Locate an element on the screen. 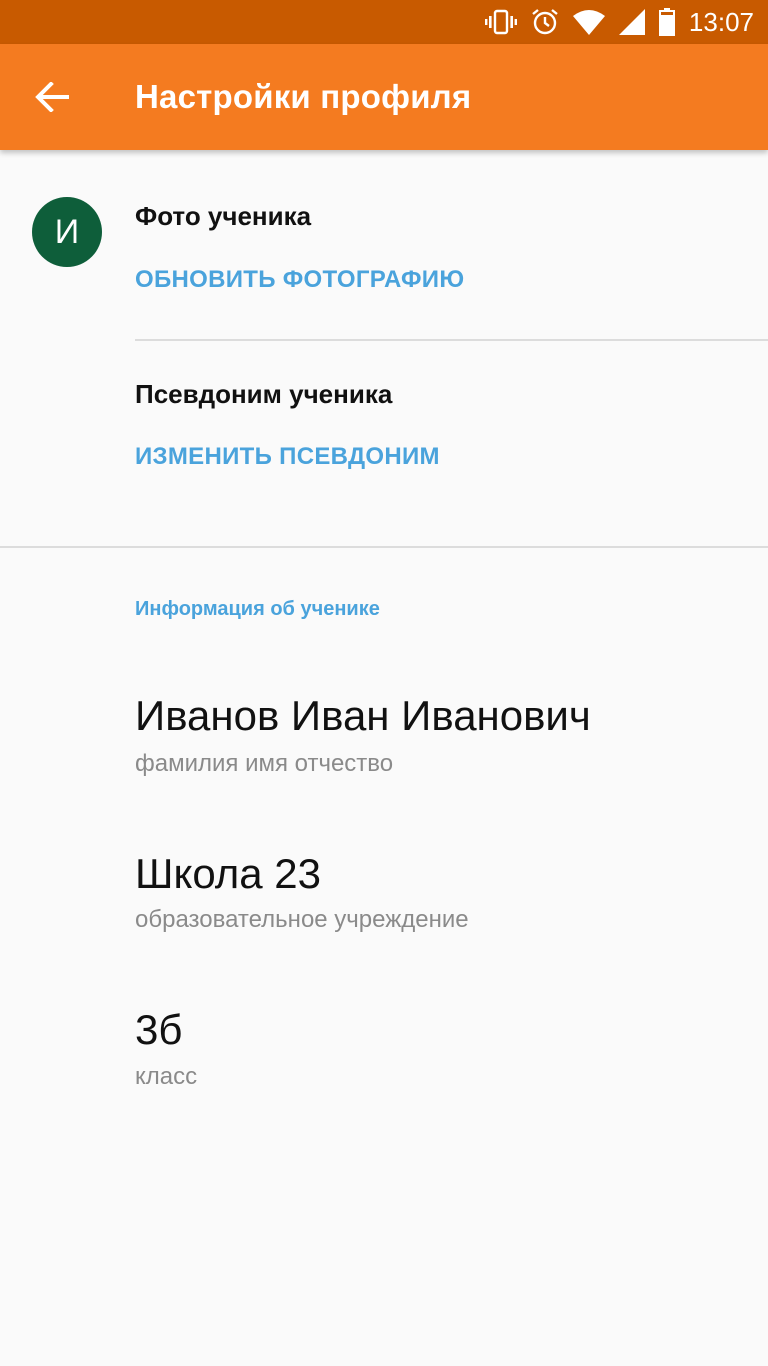 The width and height of the screenshot is (768, 1366). update-photo-button: ОБНОВИТЬ ФОТОГРАФИЮ is located at coordinates (299, 280).